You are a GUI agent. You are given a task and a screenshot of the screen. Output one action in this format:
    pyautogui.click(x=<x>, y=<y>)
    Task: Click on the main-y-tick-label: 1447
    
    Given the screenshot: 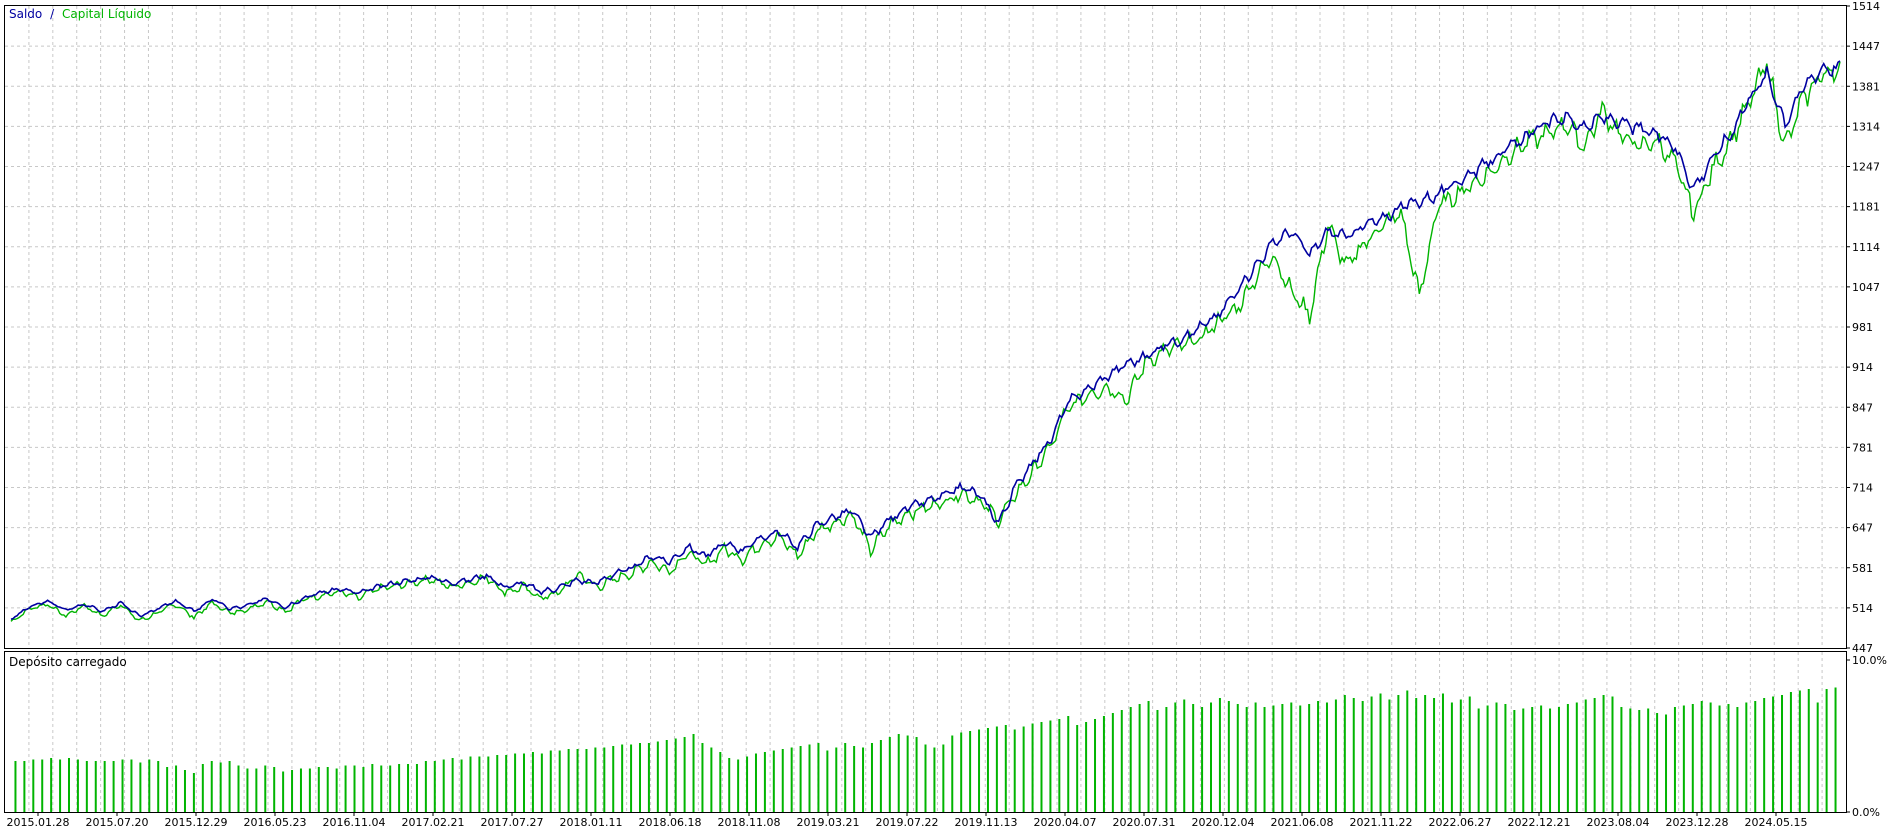 What is the action you would take?
    pyautogui.click(x=1866, y=46)
    